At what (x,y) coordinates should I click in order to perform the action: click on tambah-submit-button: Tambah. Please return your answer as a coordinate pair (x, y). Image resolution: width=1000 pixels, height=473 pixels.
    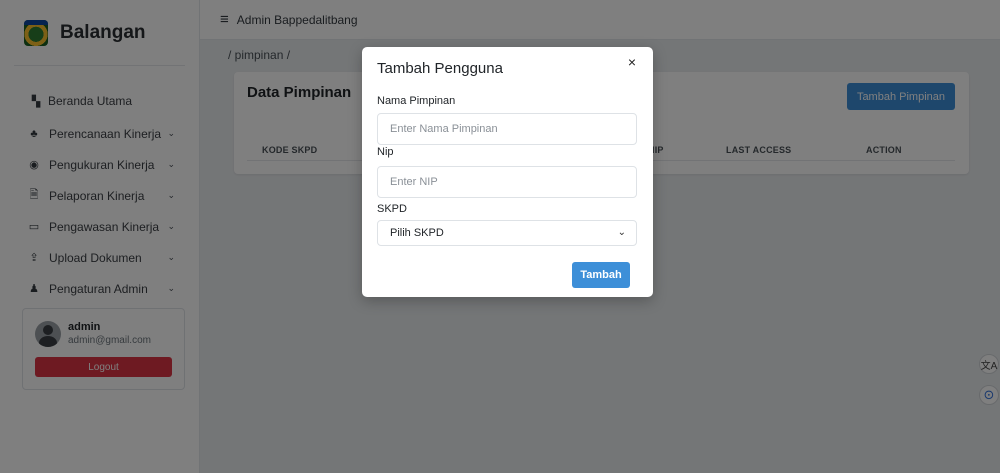
    Looking at the image, I should click on (601, 275).